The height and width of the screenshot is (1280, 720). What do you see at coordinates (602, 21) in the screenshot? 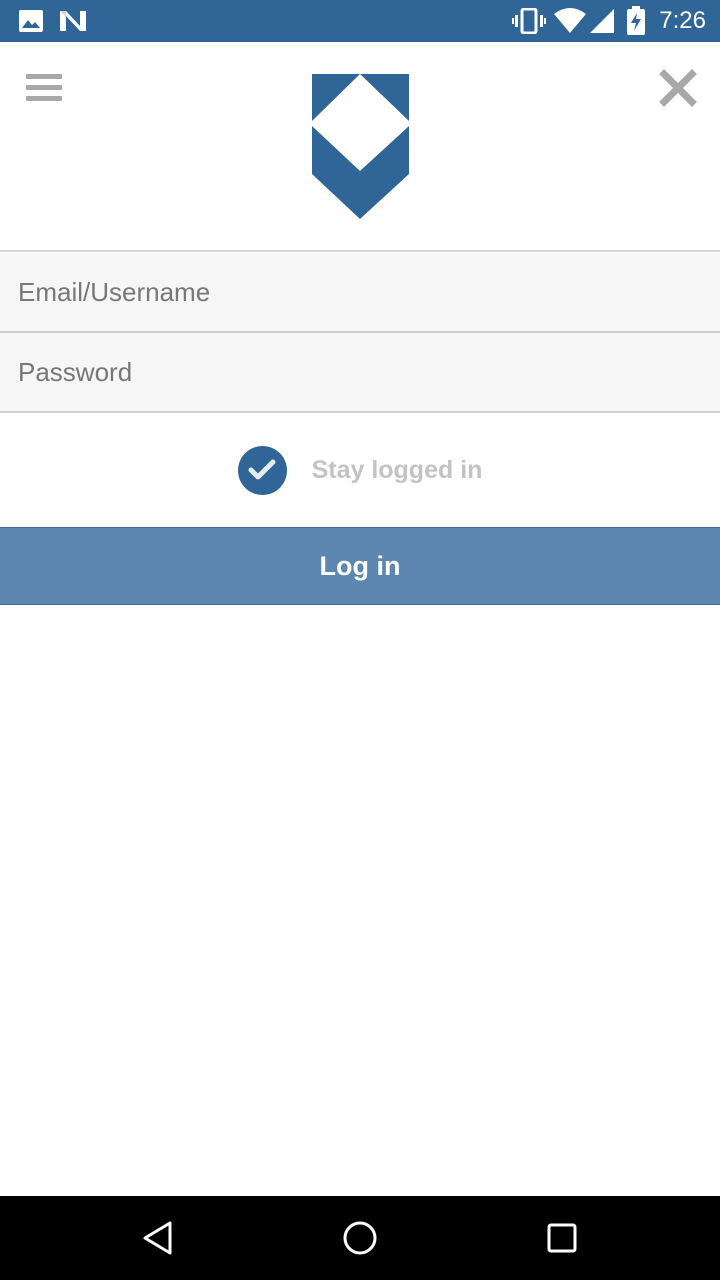
I see `signal-icon` at bounding box center [602, 21].